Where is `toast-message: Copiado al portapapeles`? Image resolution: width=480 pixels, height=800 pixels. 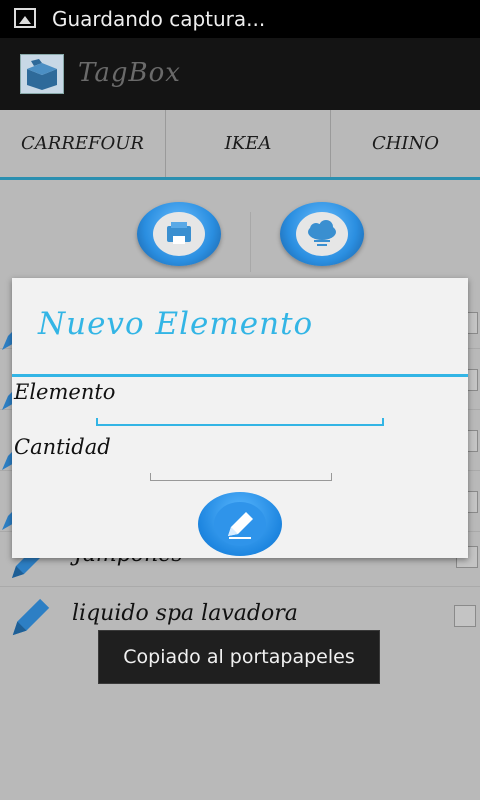 toast-message: Copiado al portapapeles is located at coordinates (239, 657).